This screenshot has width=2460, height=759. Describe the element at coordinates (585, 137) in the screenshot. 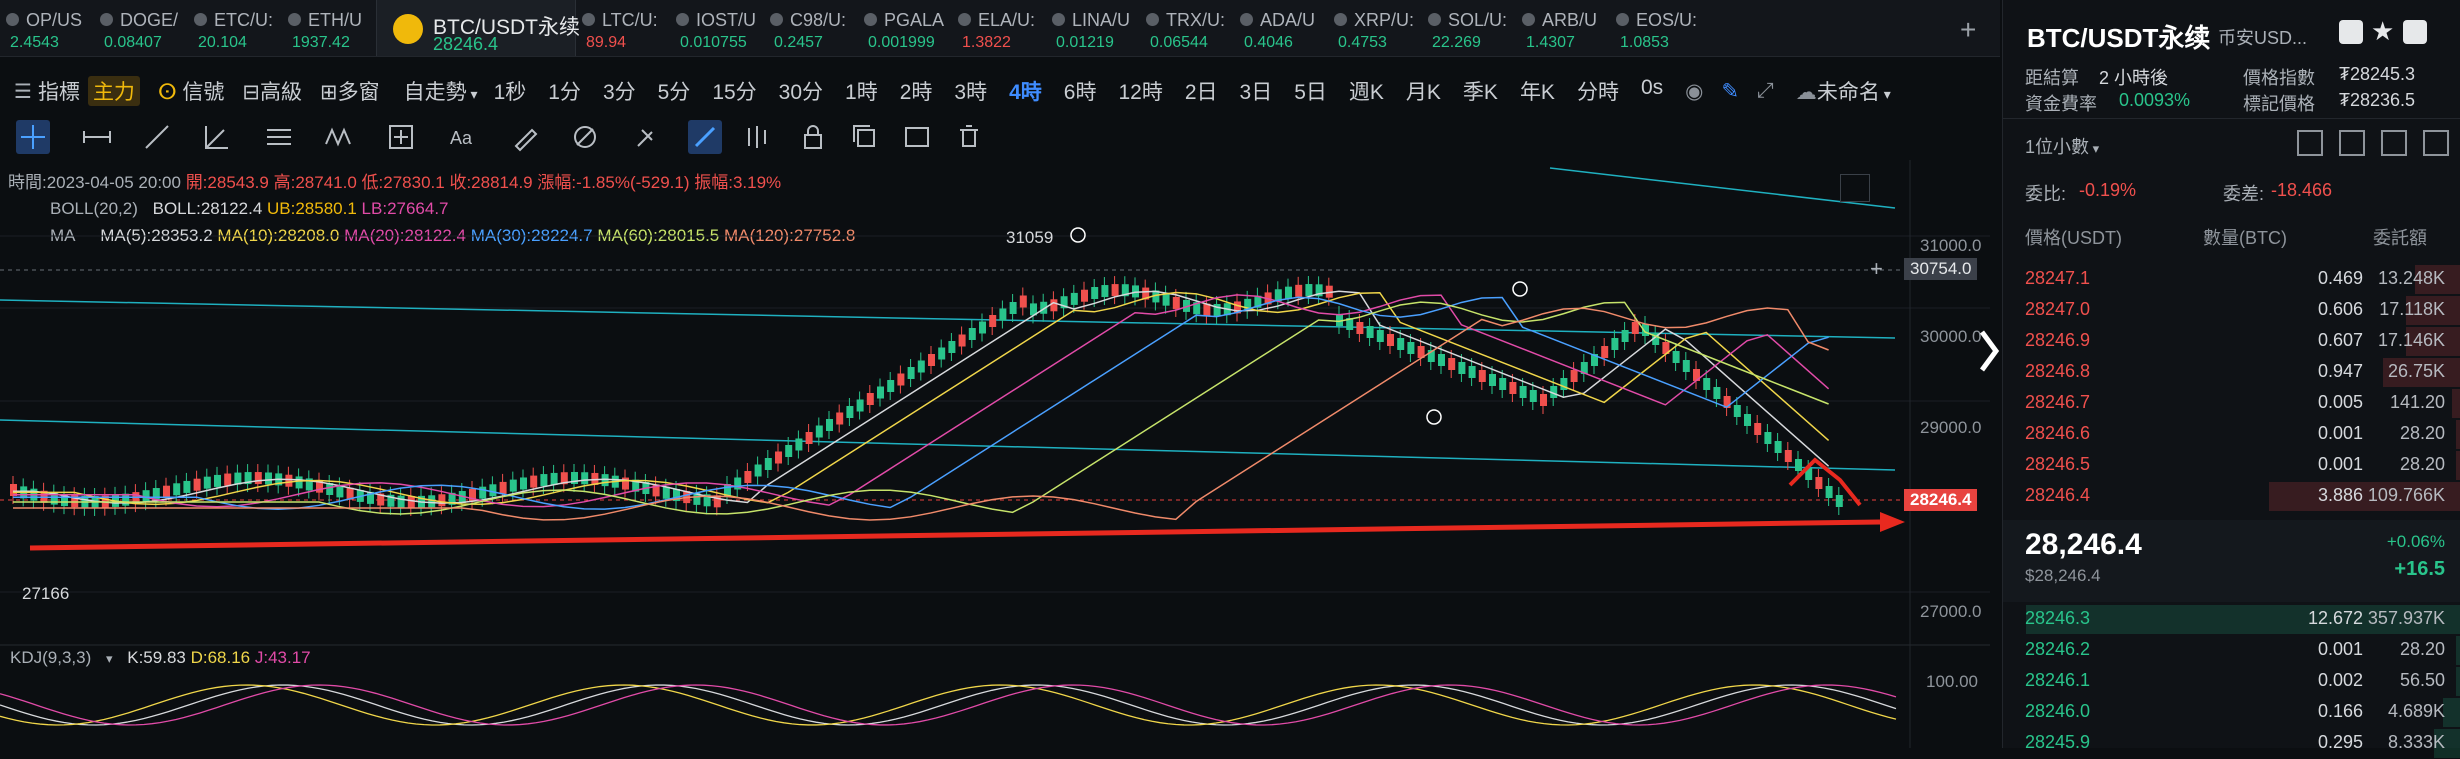

I see `hide-drawings-icon` at that location.